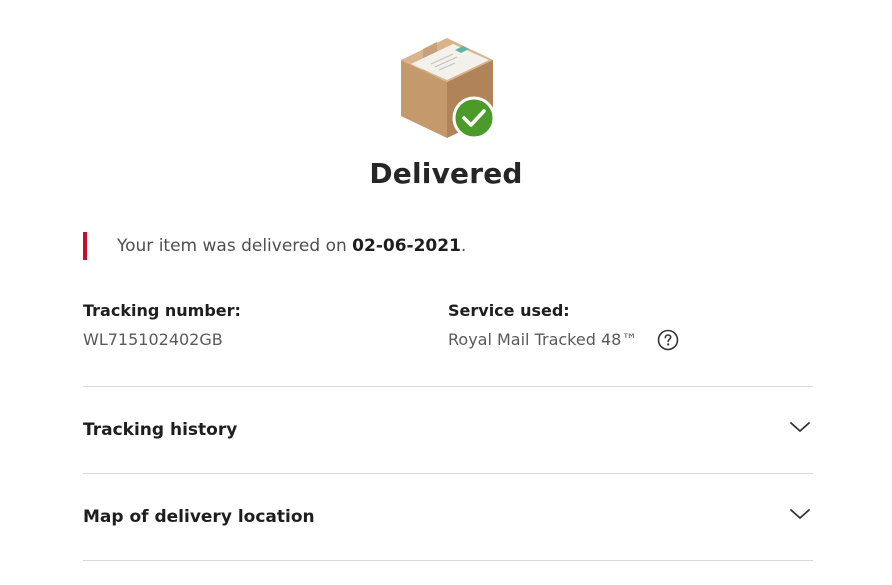 This screenshot has height=585, width=892. I want to click on tracking-history-accordion: Tracking history, so click(448, 430).